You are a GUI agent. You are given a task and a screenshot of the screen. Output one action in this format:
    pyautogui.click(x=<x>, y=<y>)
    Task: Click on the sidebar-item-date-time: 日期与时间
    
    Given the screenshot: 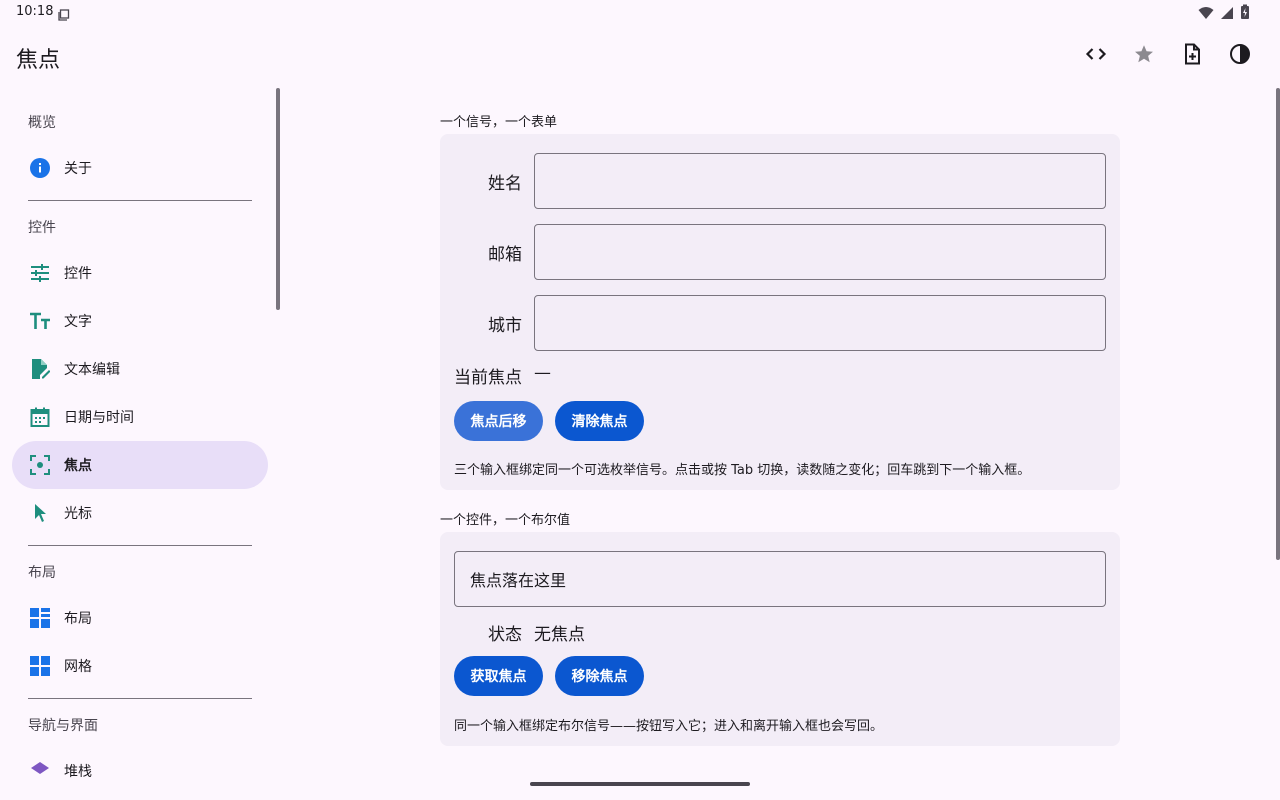 What is the action you would take?
    pyautogui.click(x=140, y=417)
    